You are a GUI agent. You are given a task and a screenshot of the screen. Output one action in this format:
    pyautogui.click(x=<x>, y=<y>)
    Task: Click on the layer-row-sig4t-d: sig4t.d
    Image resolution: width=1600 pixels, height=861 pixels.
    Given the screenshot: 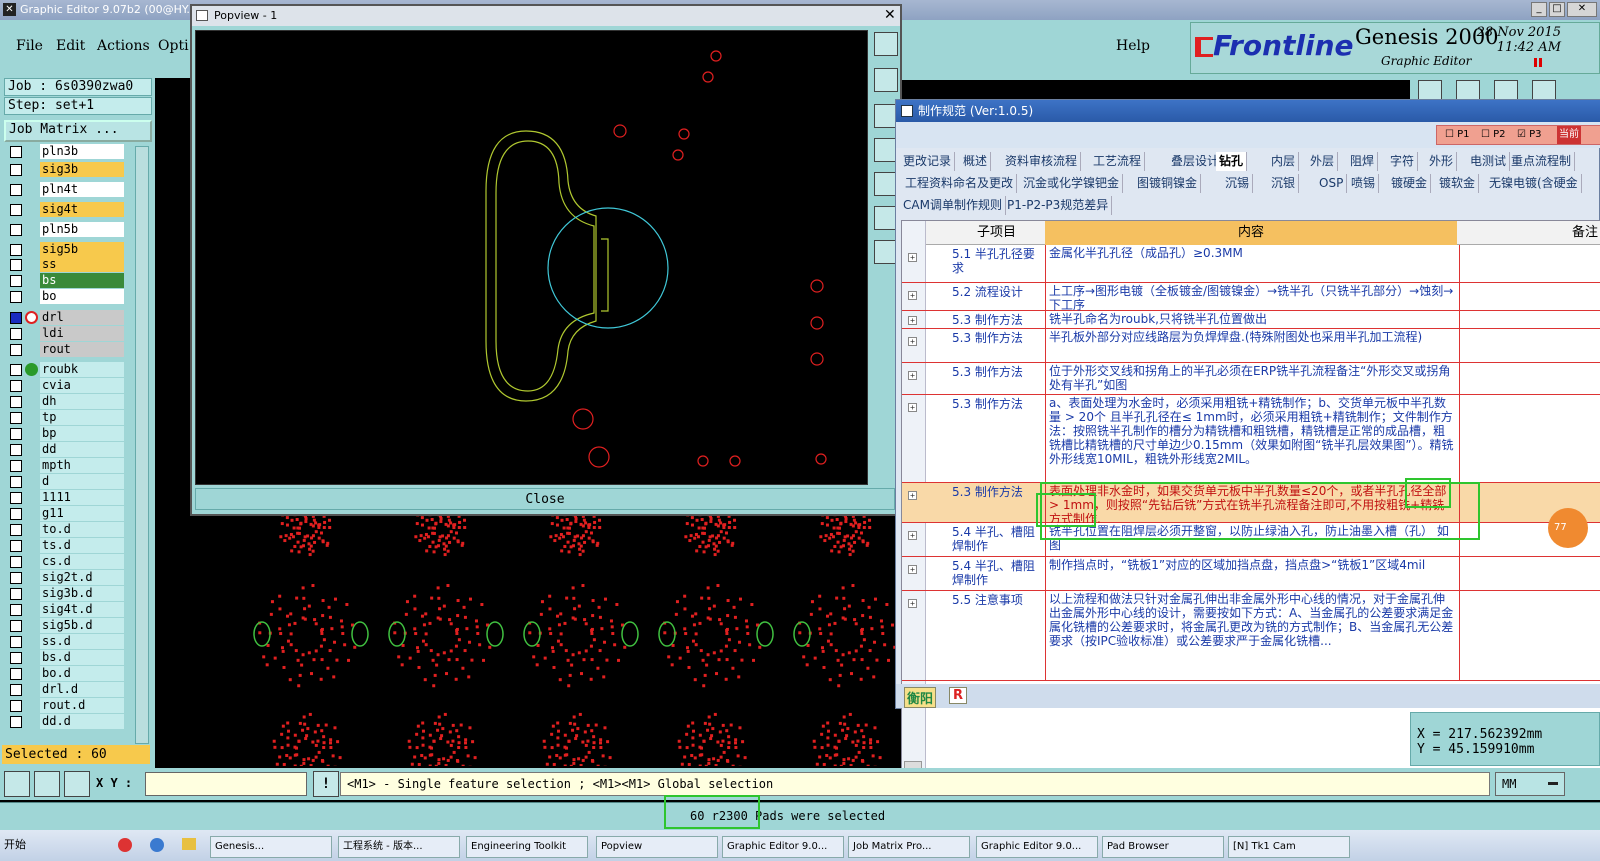 What is the action you would take?
    pyautogui.click(x=66, y=609)
    